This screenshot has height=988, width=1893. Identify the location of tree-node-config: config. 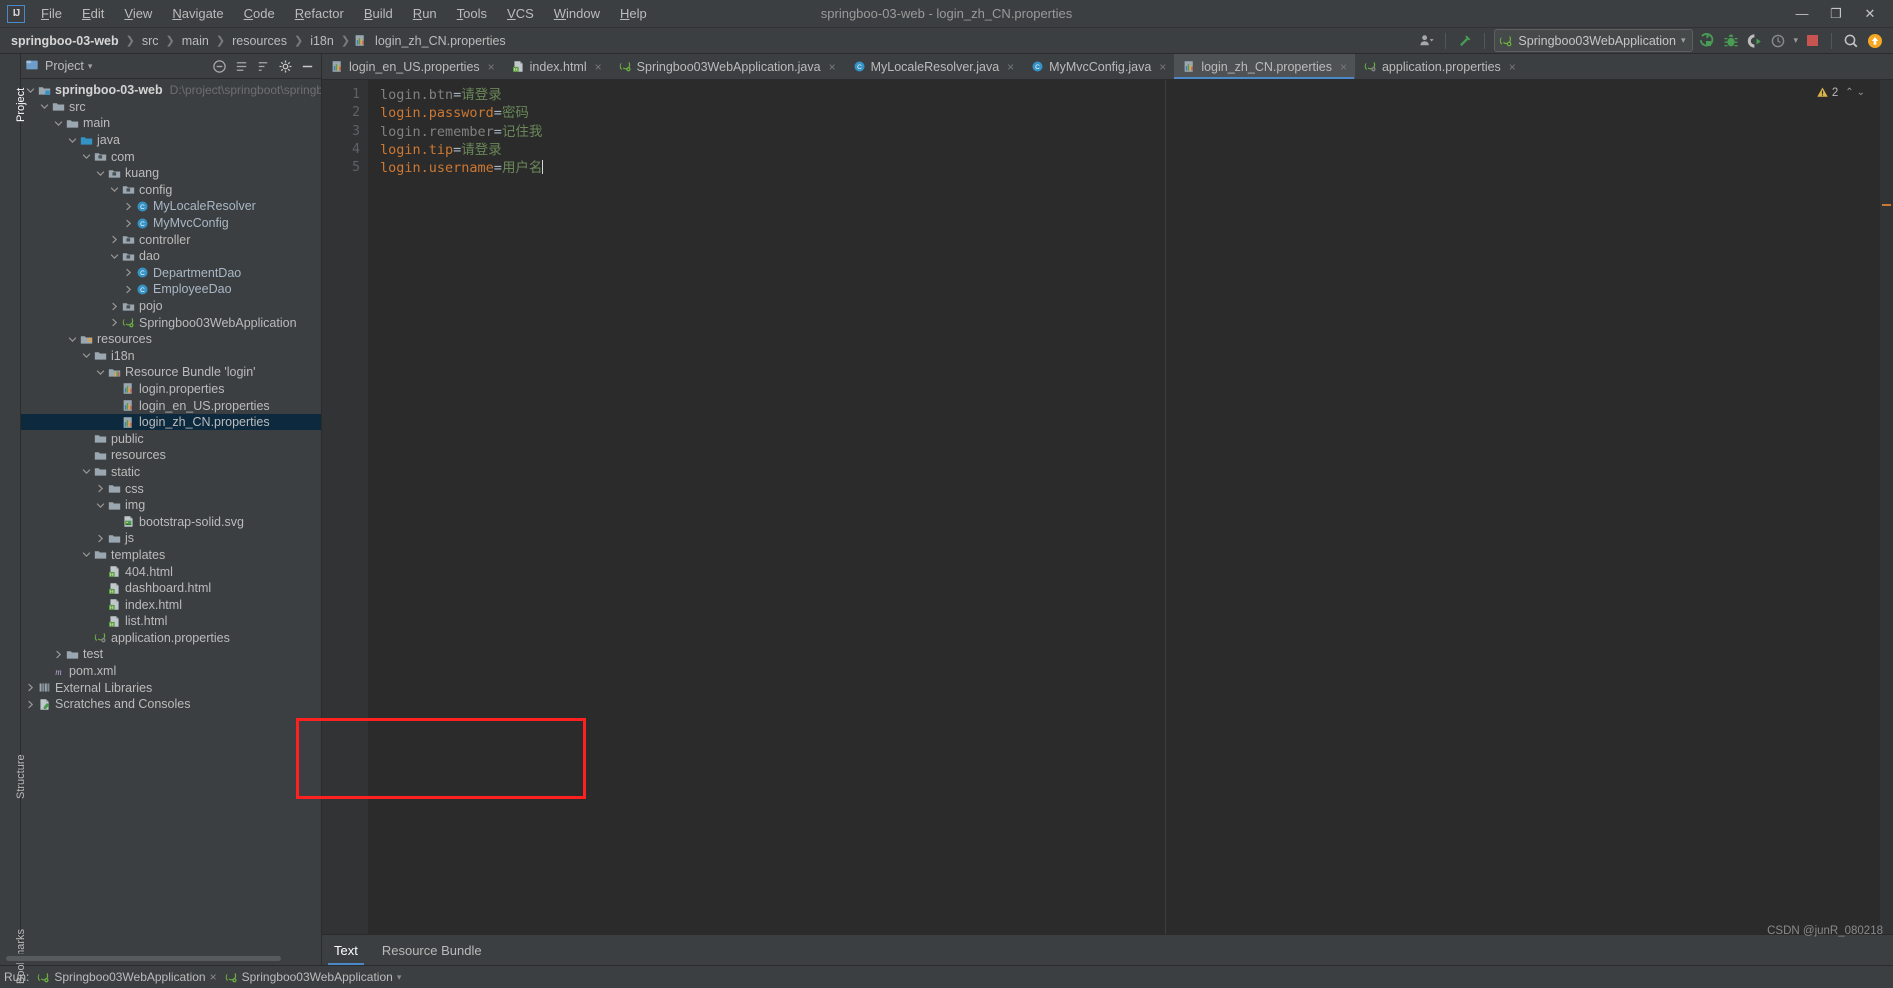
(171, 190).